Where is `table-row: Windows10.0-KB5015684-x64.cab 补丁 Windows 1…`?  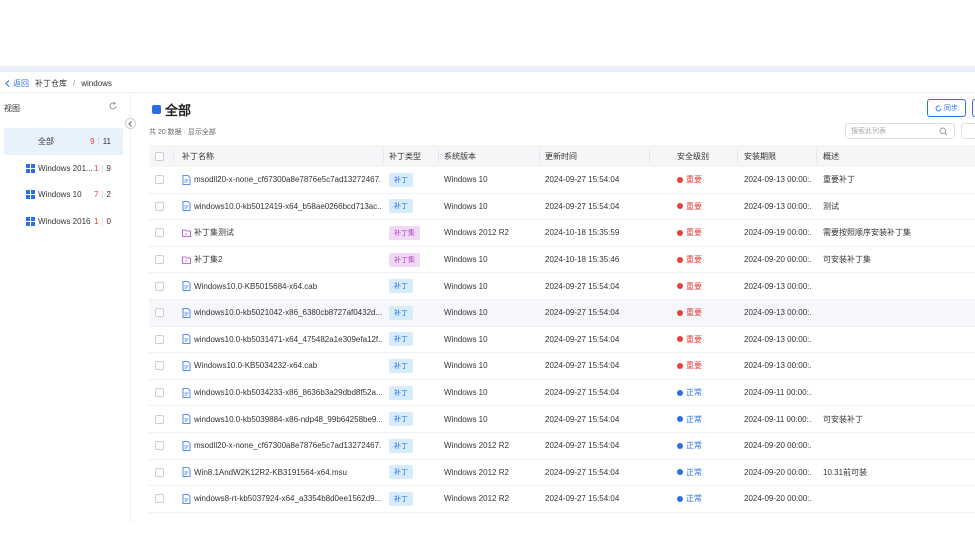
table-row: Windows10.0-KB5015684-x64.cab 补丁 Windows 1… is located at coordinates (562, 286).